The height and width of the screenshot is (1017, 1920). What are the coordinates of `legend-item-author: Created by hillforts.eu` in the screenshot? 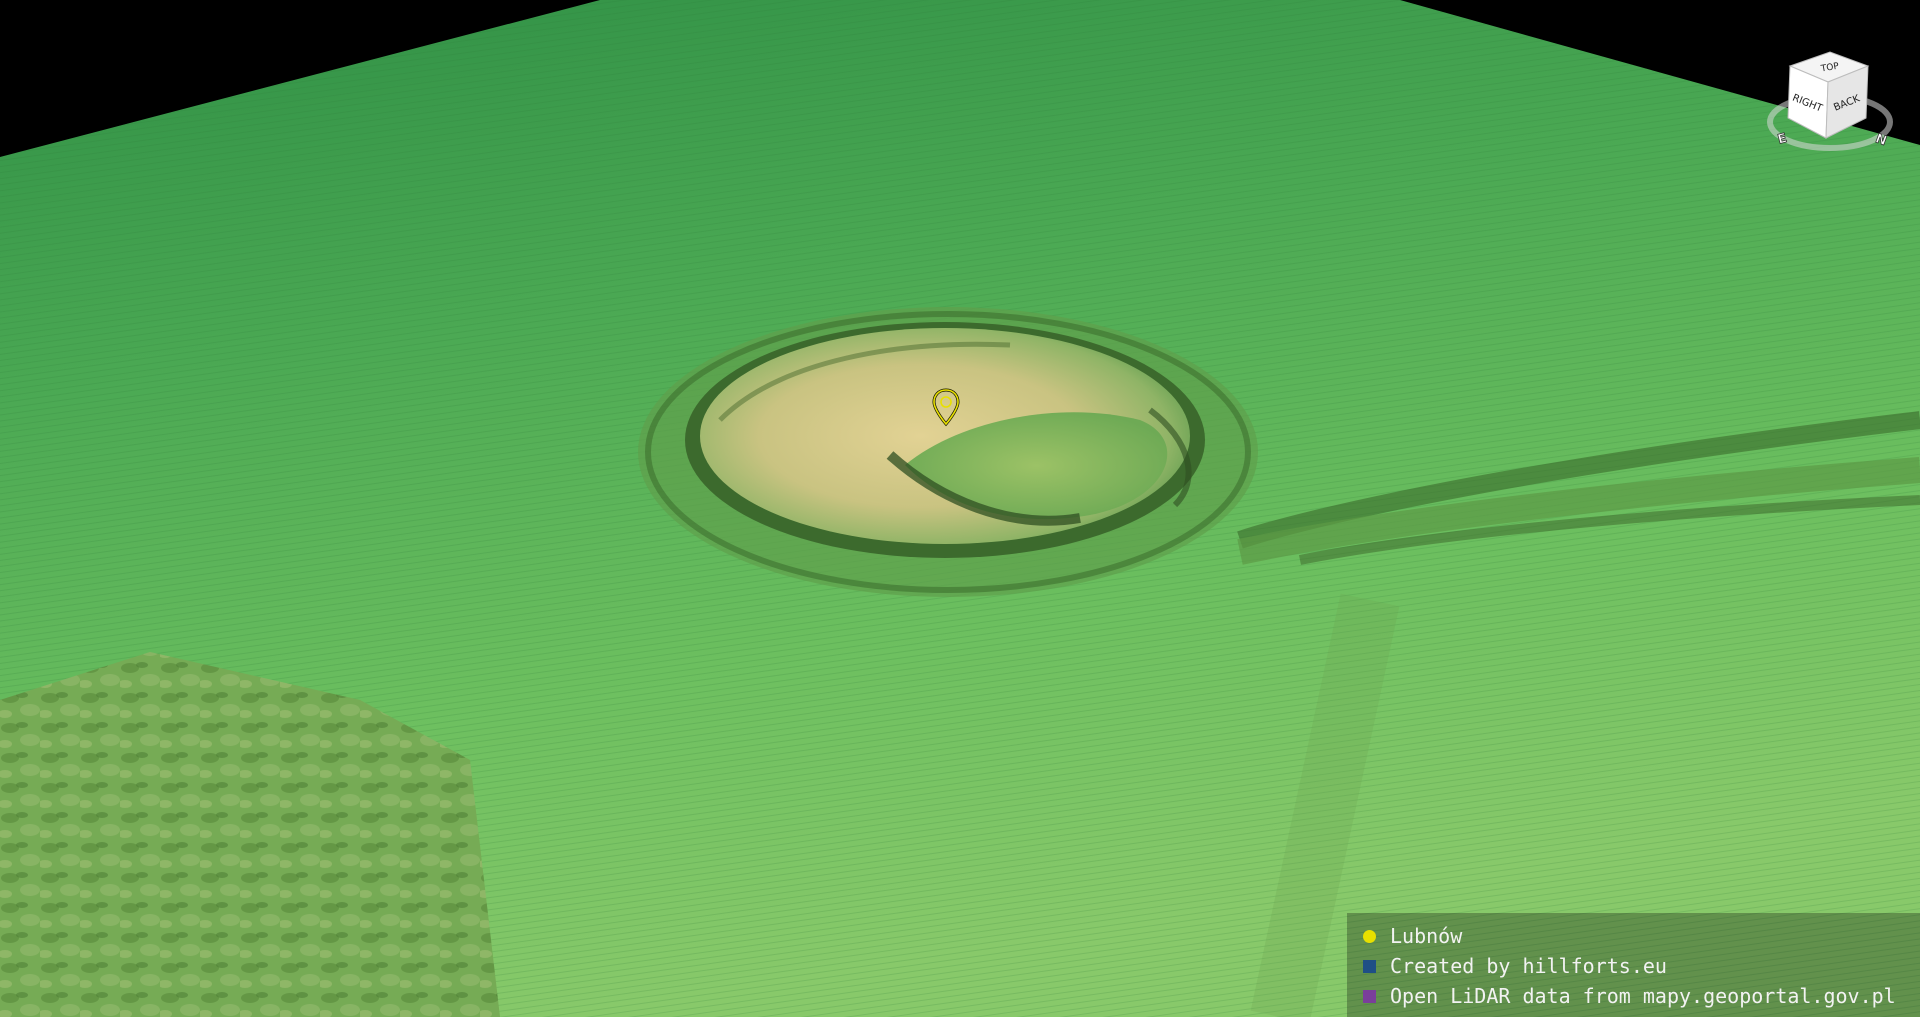 It's located at (1638, 966).